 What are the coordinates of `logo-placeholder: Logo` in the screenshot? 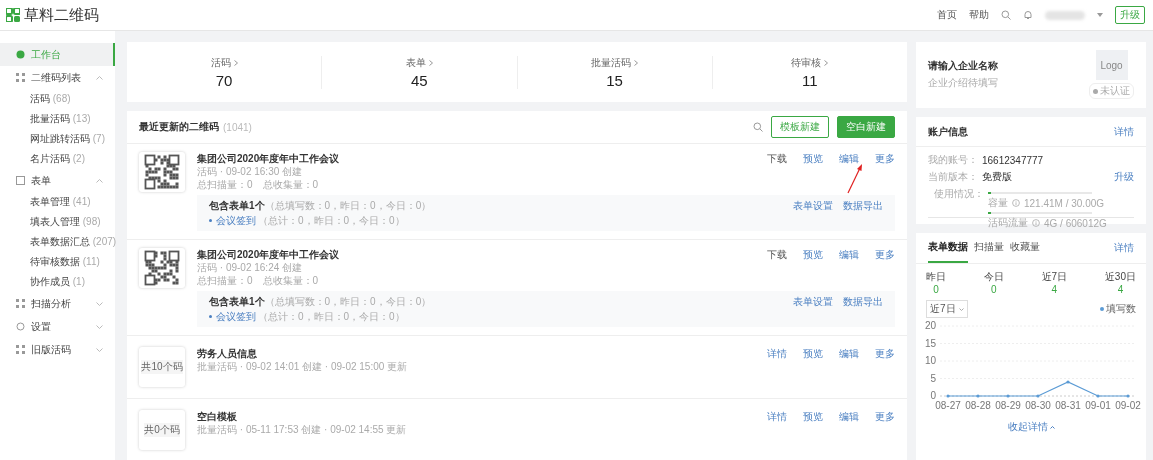 It's located at (1111, 65).